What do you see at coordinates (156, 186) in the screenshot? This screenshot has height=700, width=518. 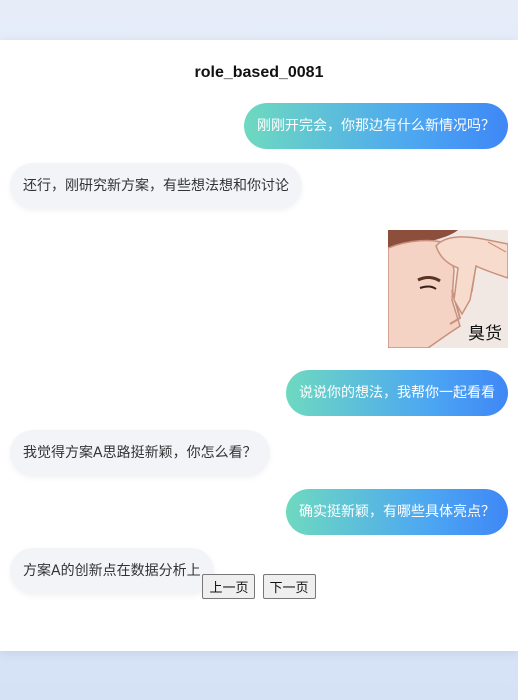 I see `message-bubble-left: 还行，刚研究新方案，有些想法想和你讨论` at bounding box center [156, 186].